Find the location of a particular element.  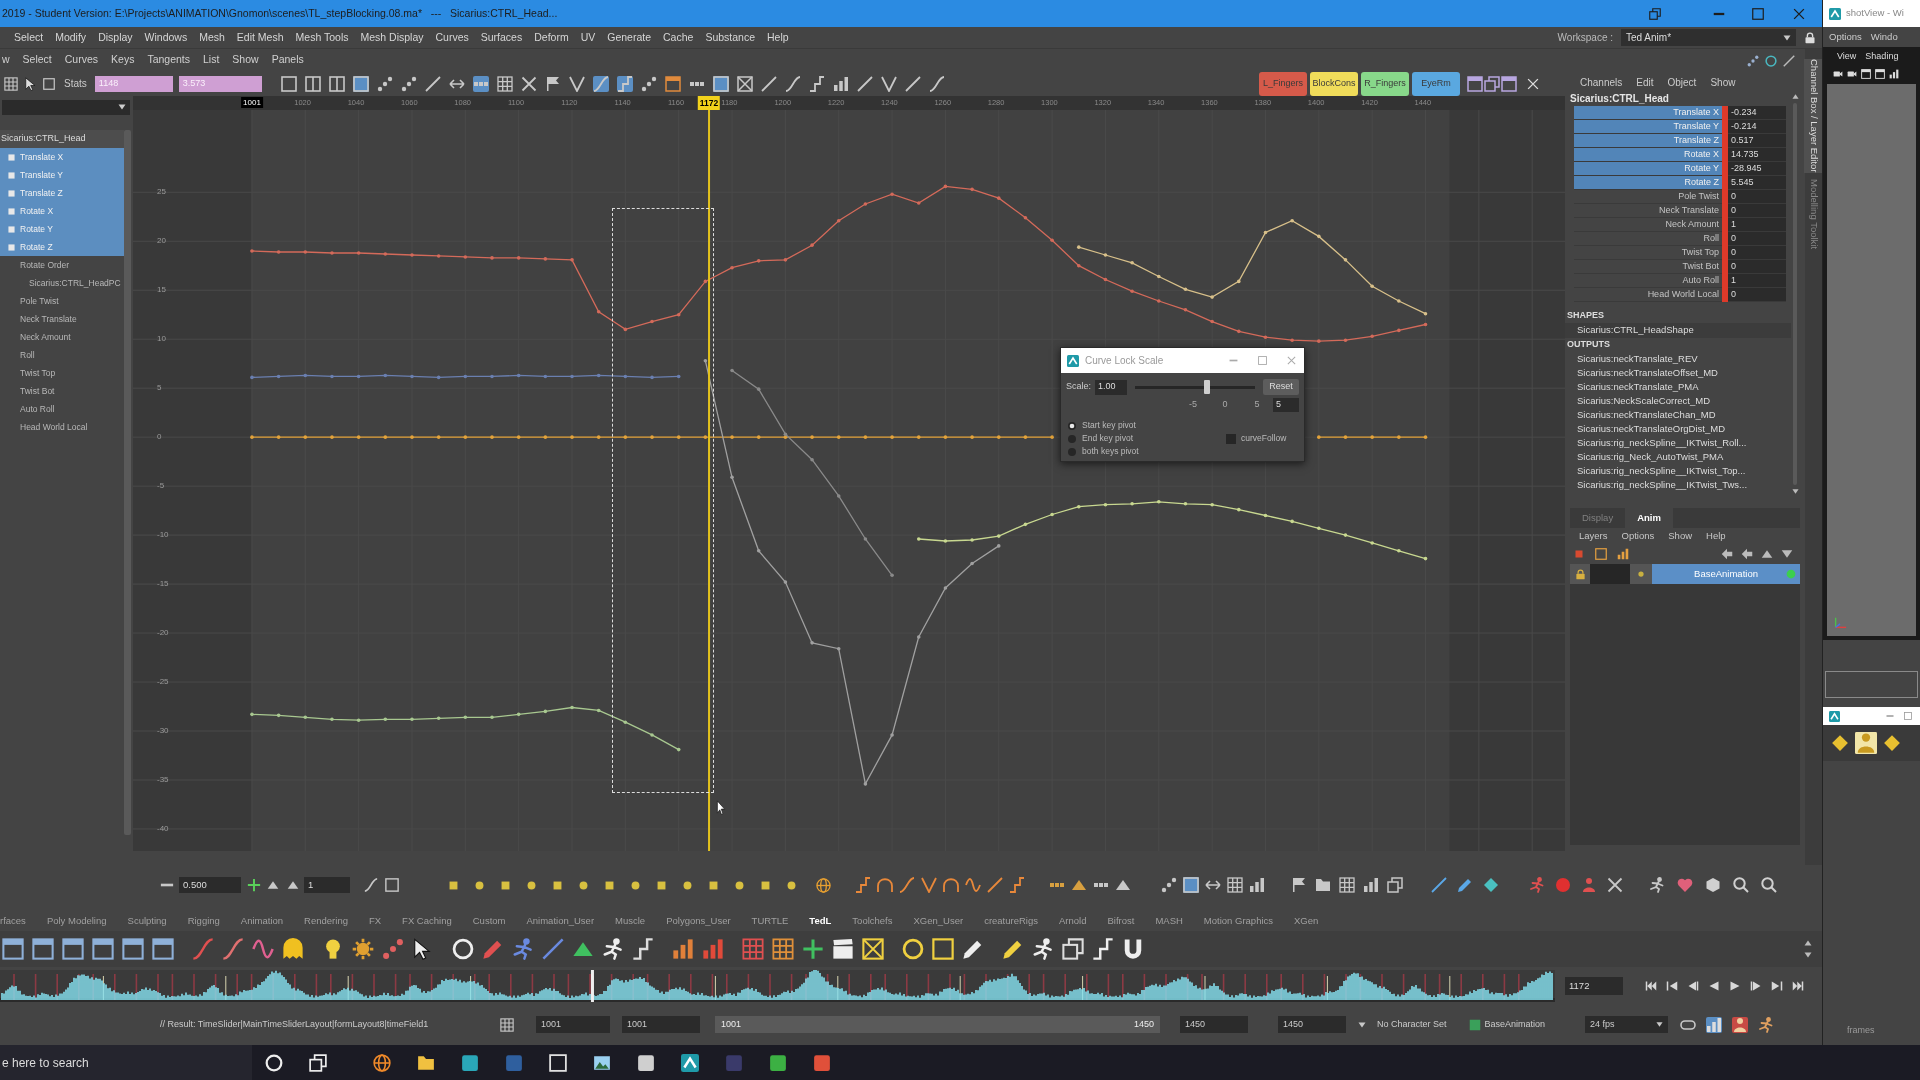

shelf-tab: FX Caching is located at coordinates (427, 921).